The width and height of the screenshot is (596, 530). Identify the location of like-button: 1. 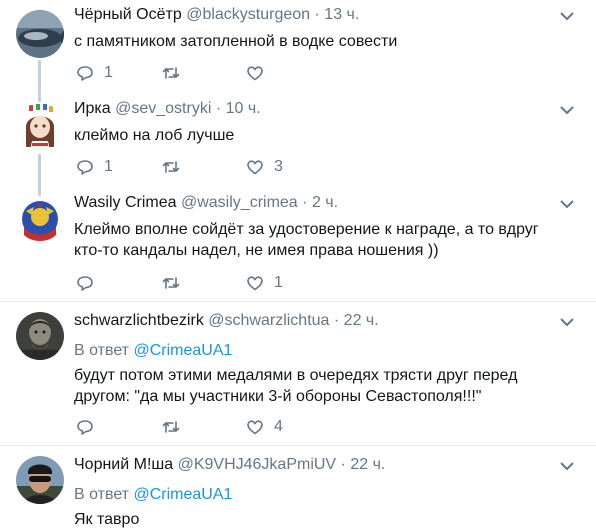
(264, 283).